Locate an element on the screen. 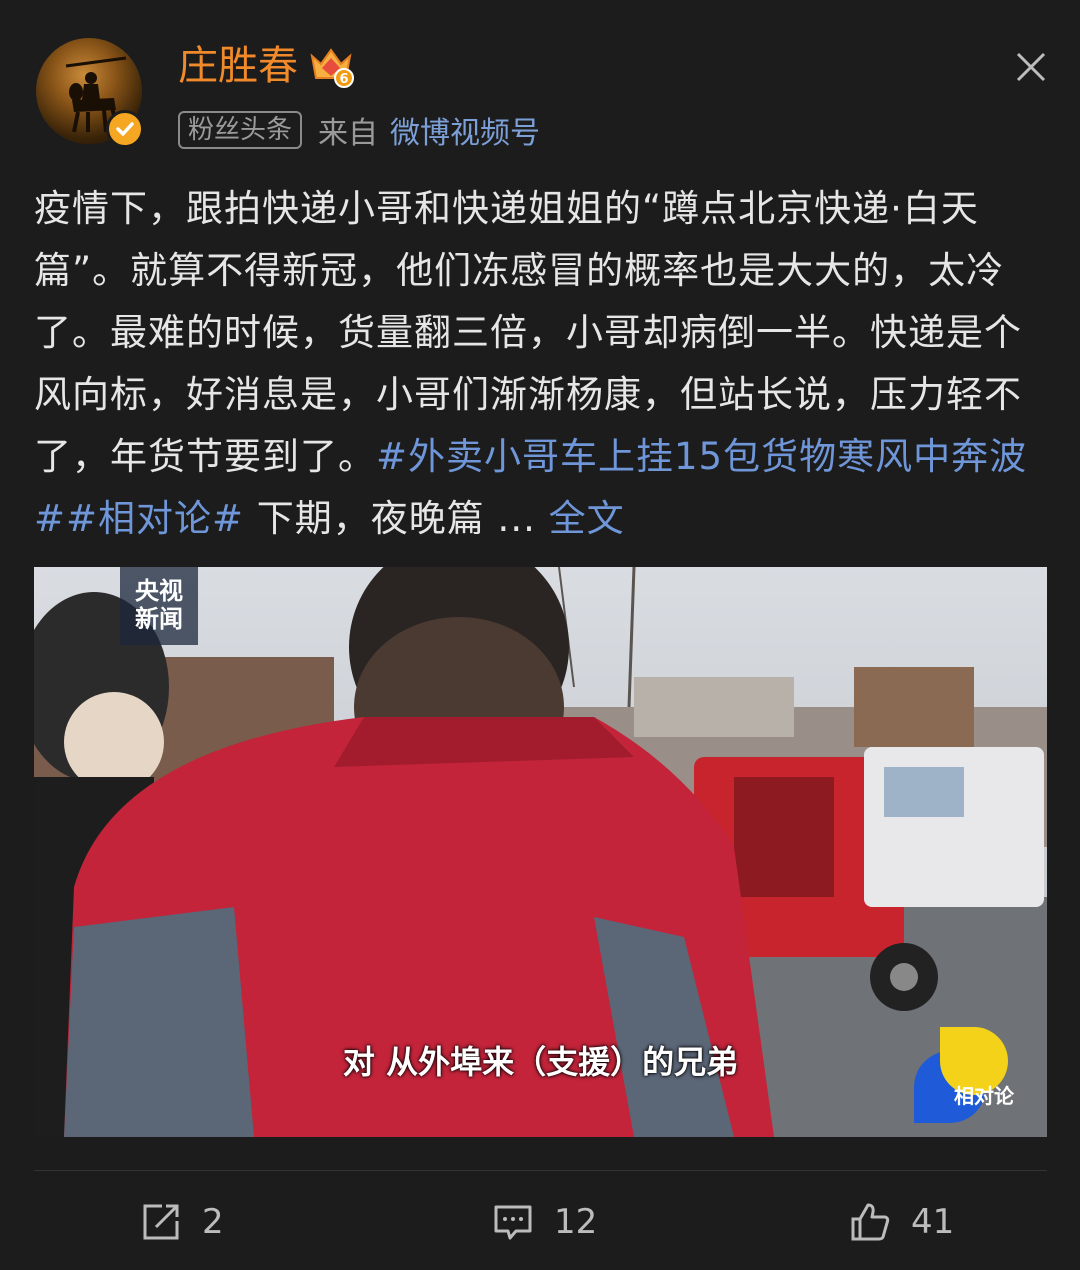 This screenshot has height=1270, width=1080. topic-link: #相对论# is located at coordinates (155, 518).